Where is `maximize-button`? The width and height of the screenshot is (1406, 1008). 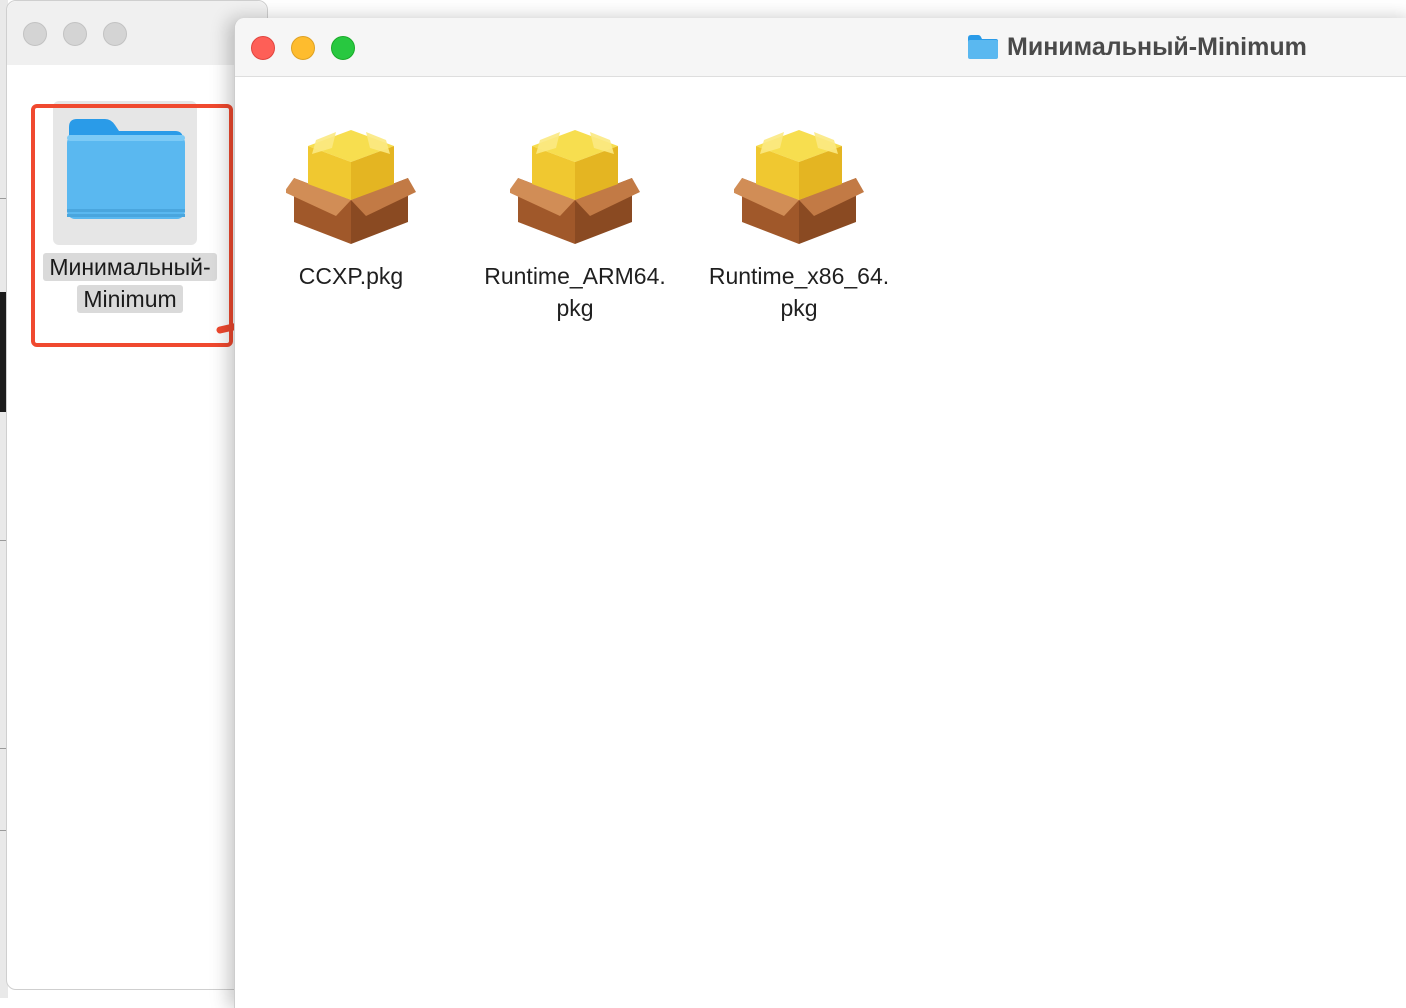 maximize-button is located at coordinates (343, 48).